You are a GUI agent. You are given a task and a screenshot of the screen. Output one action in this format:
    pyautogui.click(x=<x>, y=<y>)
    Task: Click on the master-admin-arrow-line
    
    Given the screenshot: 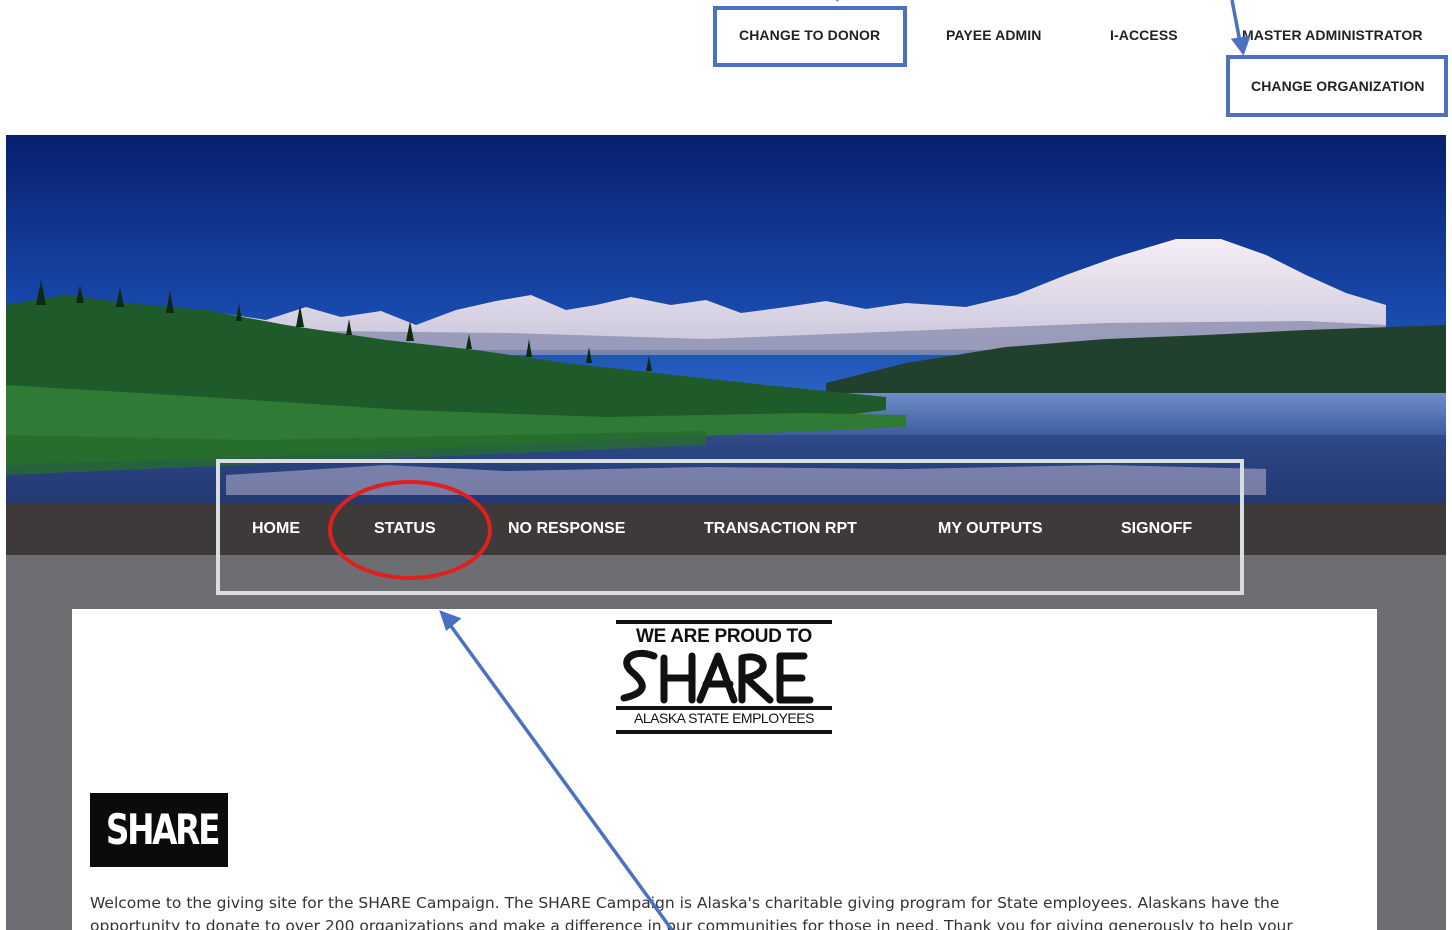 What is the action you would take?
    pyautogui.click(x=1236, y=21)
    